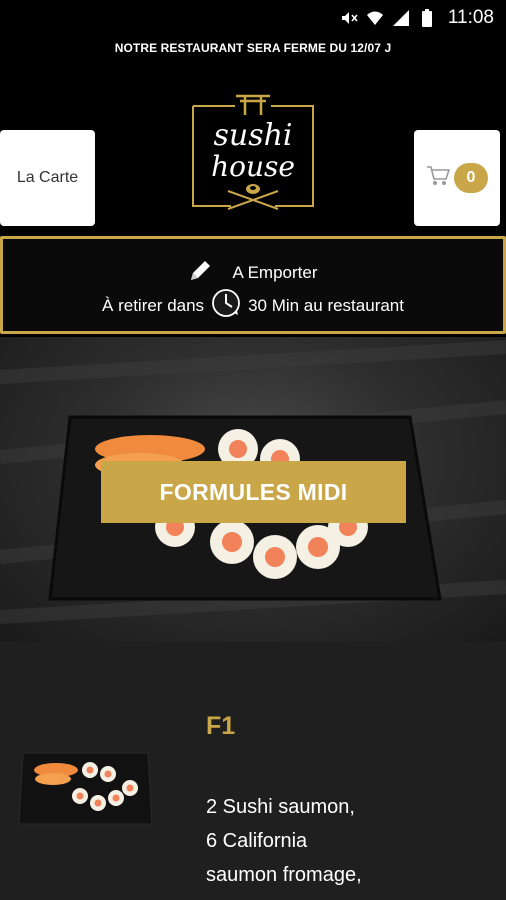 The width and height of the screenshot is (506, 900). What do you see at coordinates (427, 18) in the screenshot?
I see `battery-icon` at bounding box center [427, 18].